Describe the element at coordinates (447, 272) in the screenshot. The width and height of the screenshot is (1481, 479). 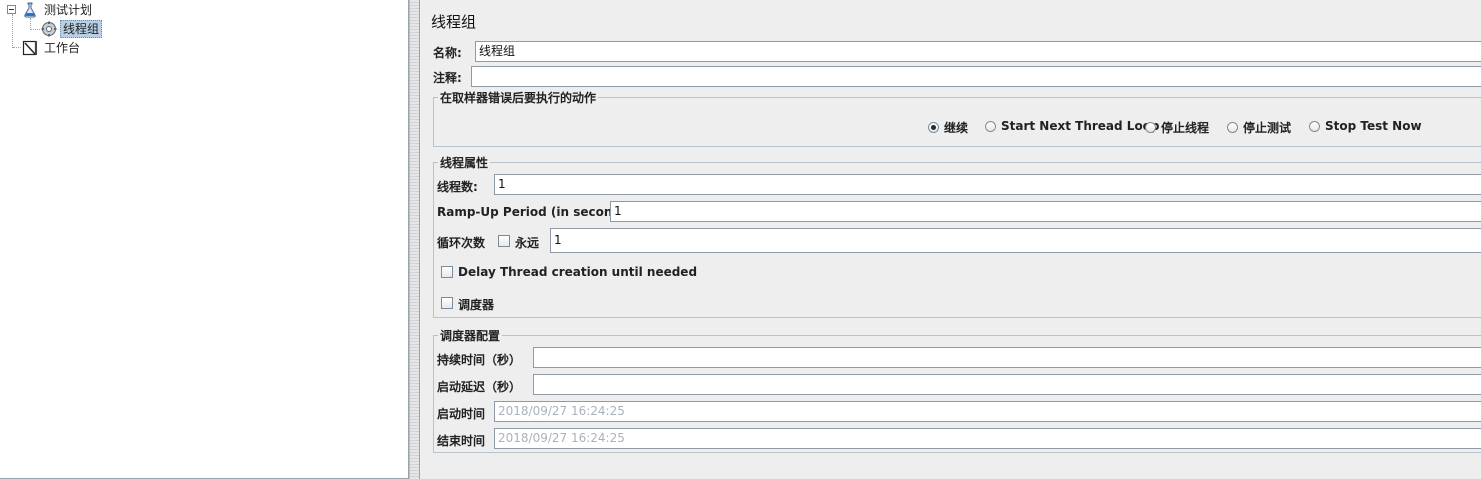
I see `delay-thread-creation-checkbox` at that location.